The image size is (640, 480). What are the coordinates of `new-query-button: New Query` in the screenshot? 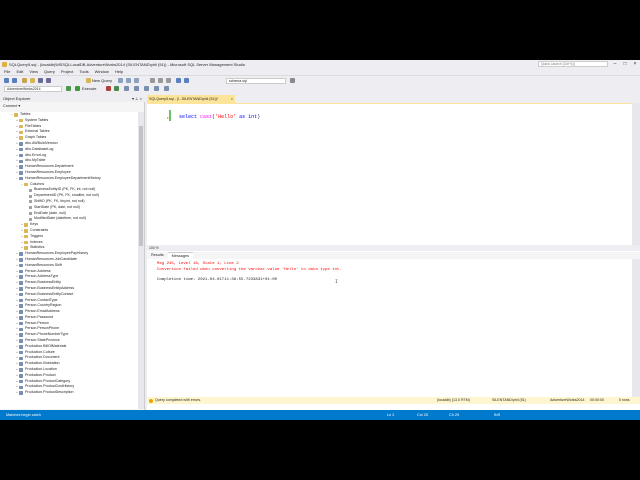 It's located at (102, 80).